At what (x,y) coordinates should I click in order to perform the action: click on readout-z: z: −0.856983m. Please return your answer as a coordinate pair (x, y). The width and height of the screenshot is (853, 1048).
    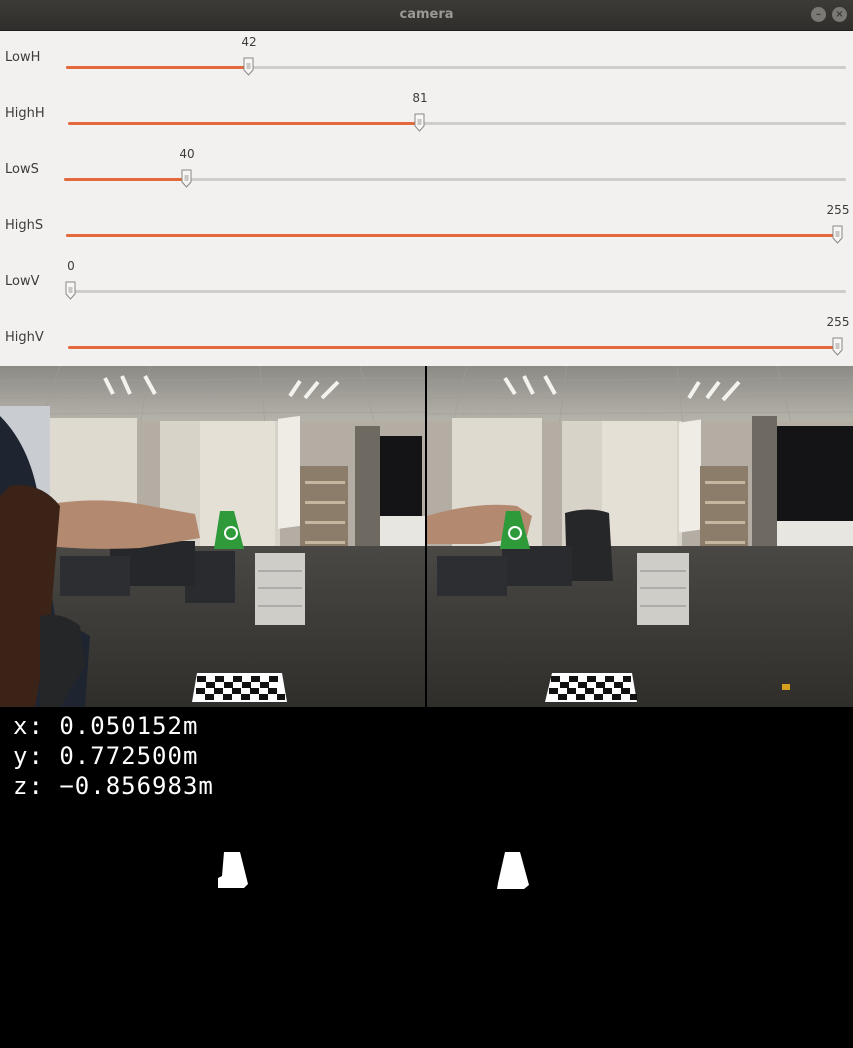
    Looking at the image, I should click on (113, 786).